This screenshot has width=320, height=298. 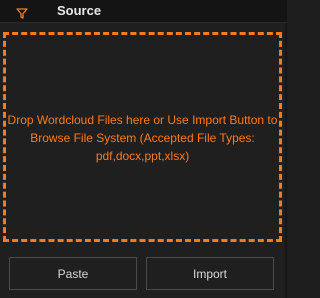 I want to click on import-button: Import, so click(x=210, y=273).